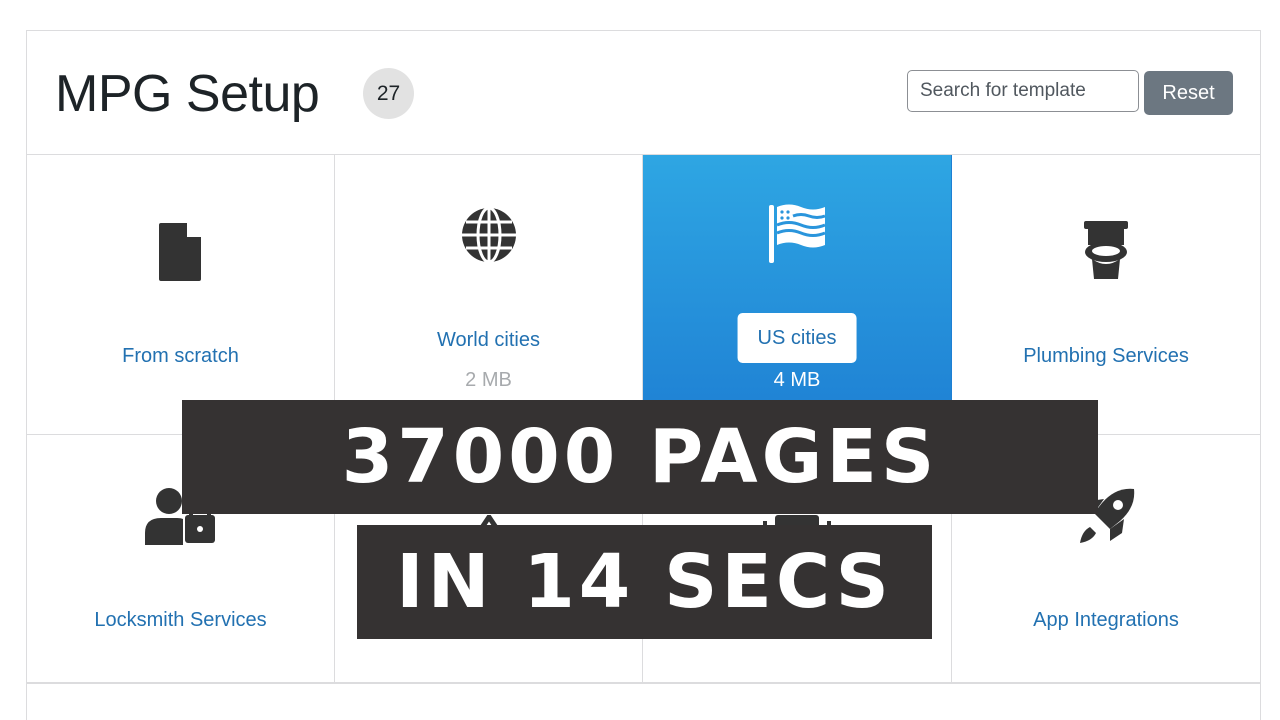  What do you see at coordinates (640, 457) in the screenshot?
I see `overlay-headline-line-1: 37000 PAGES` at bounding box center [640, 457].